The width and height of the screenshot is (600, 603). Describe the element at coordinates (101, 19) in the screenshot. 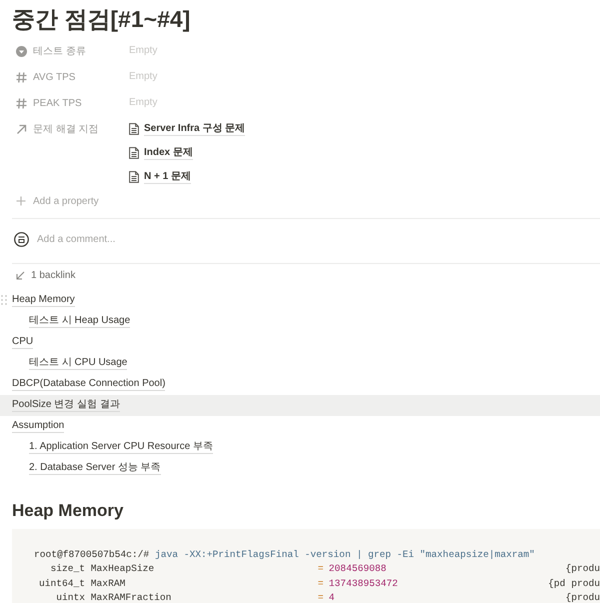

I see `page-title: 중간 점검[#1~#4]` at that location.